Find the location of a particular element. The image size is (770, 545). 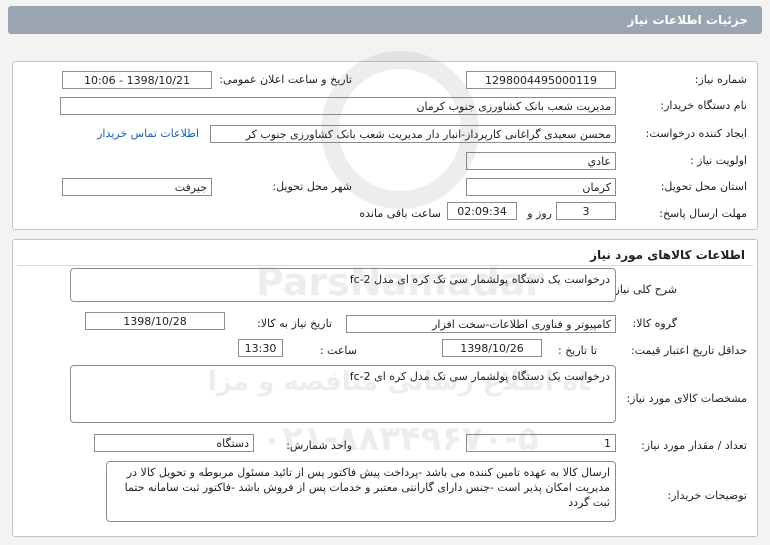

deadline-days-field: 3 is located at coordinates (586, 211).